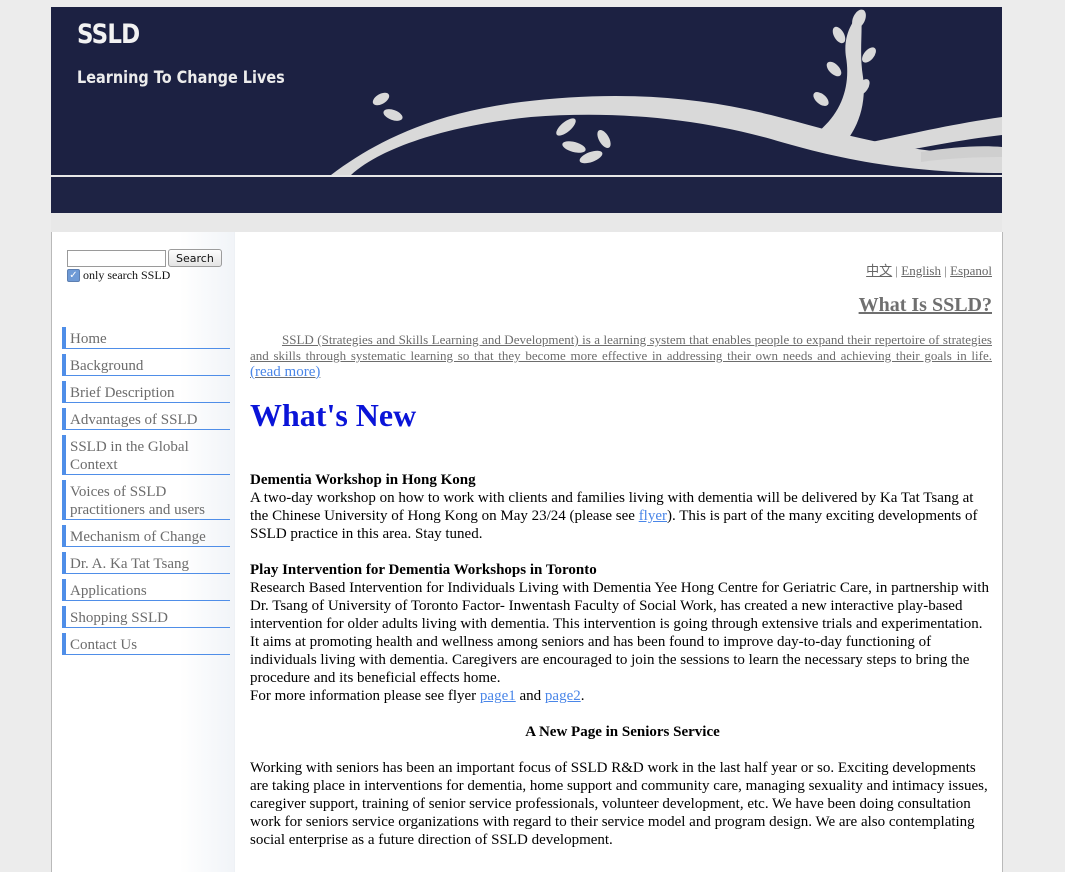 Image resolution: width=1065 pixels, height=872 pixels. Describe the element at coordinates (73, 275) in the screenshot. I see `only-search-checkbox: ✓` at that location.